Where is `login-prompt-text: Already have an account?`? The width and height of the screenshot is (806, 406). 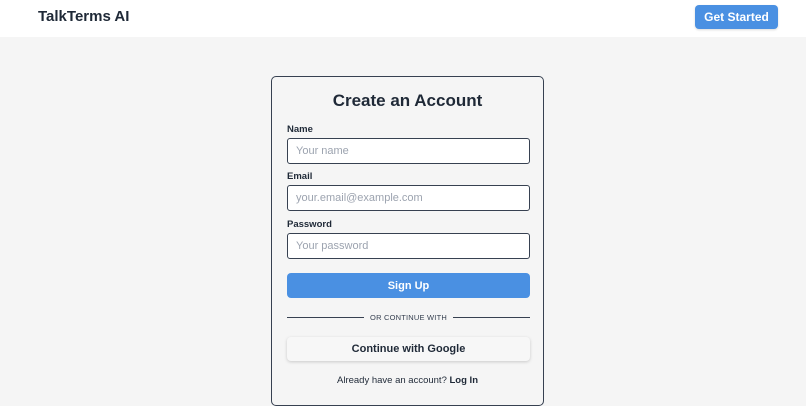
login-prompt-text: Already have an account? is located at coordinates (392, 380).